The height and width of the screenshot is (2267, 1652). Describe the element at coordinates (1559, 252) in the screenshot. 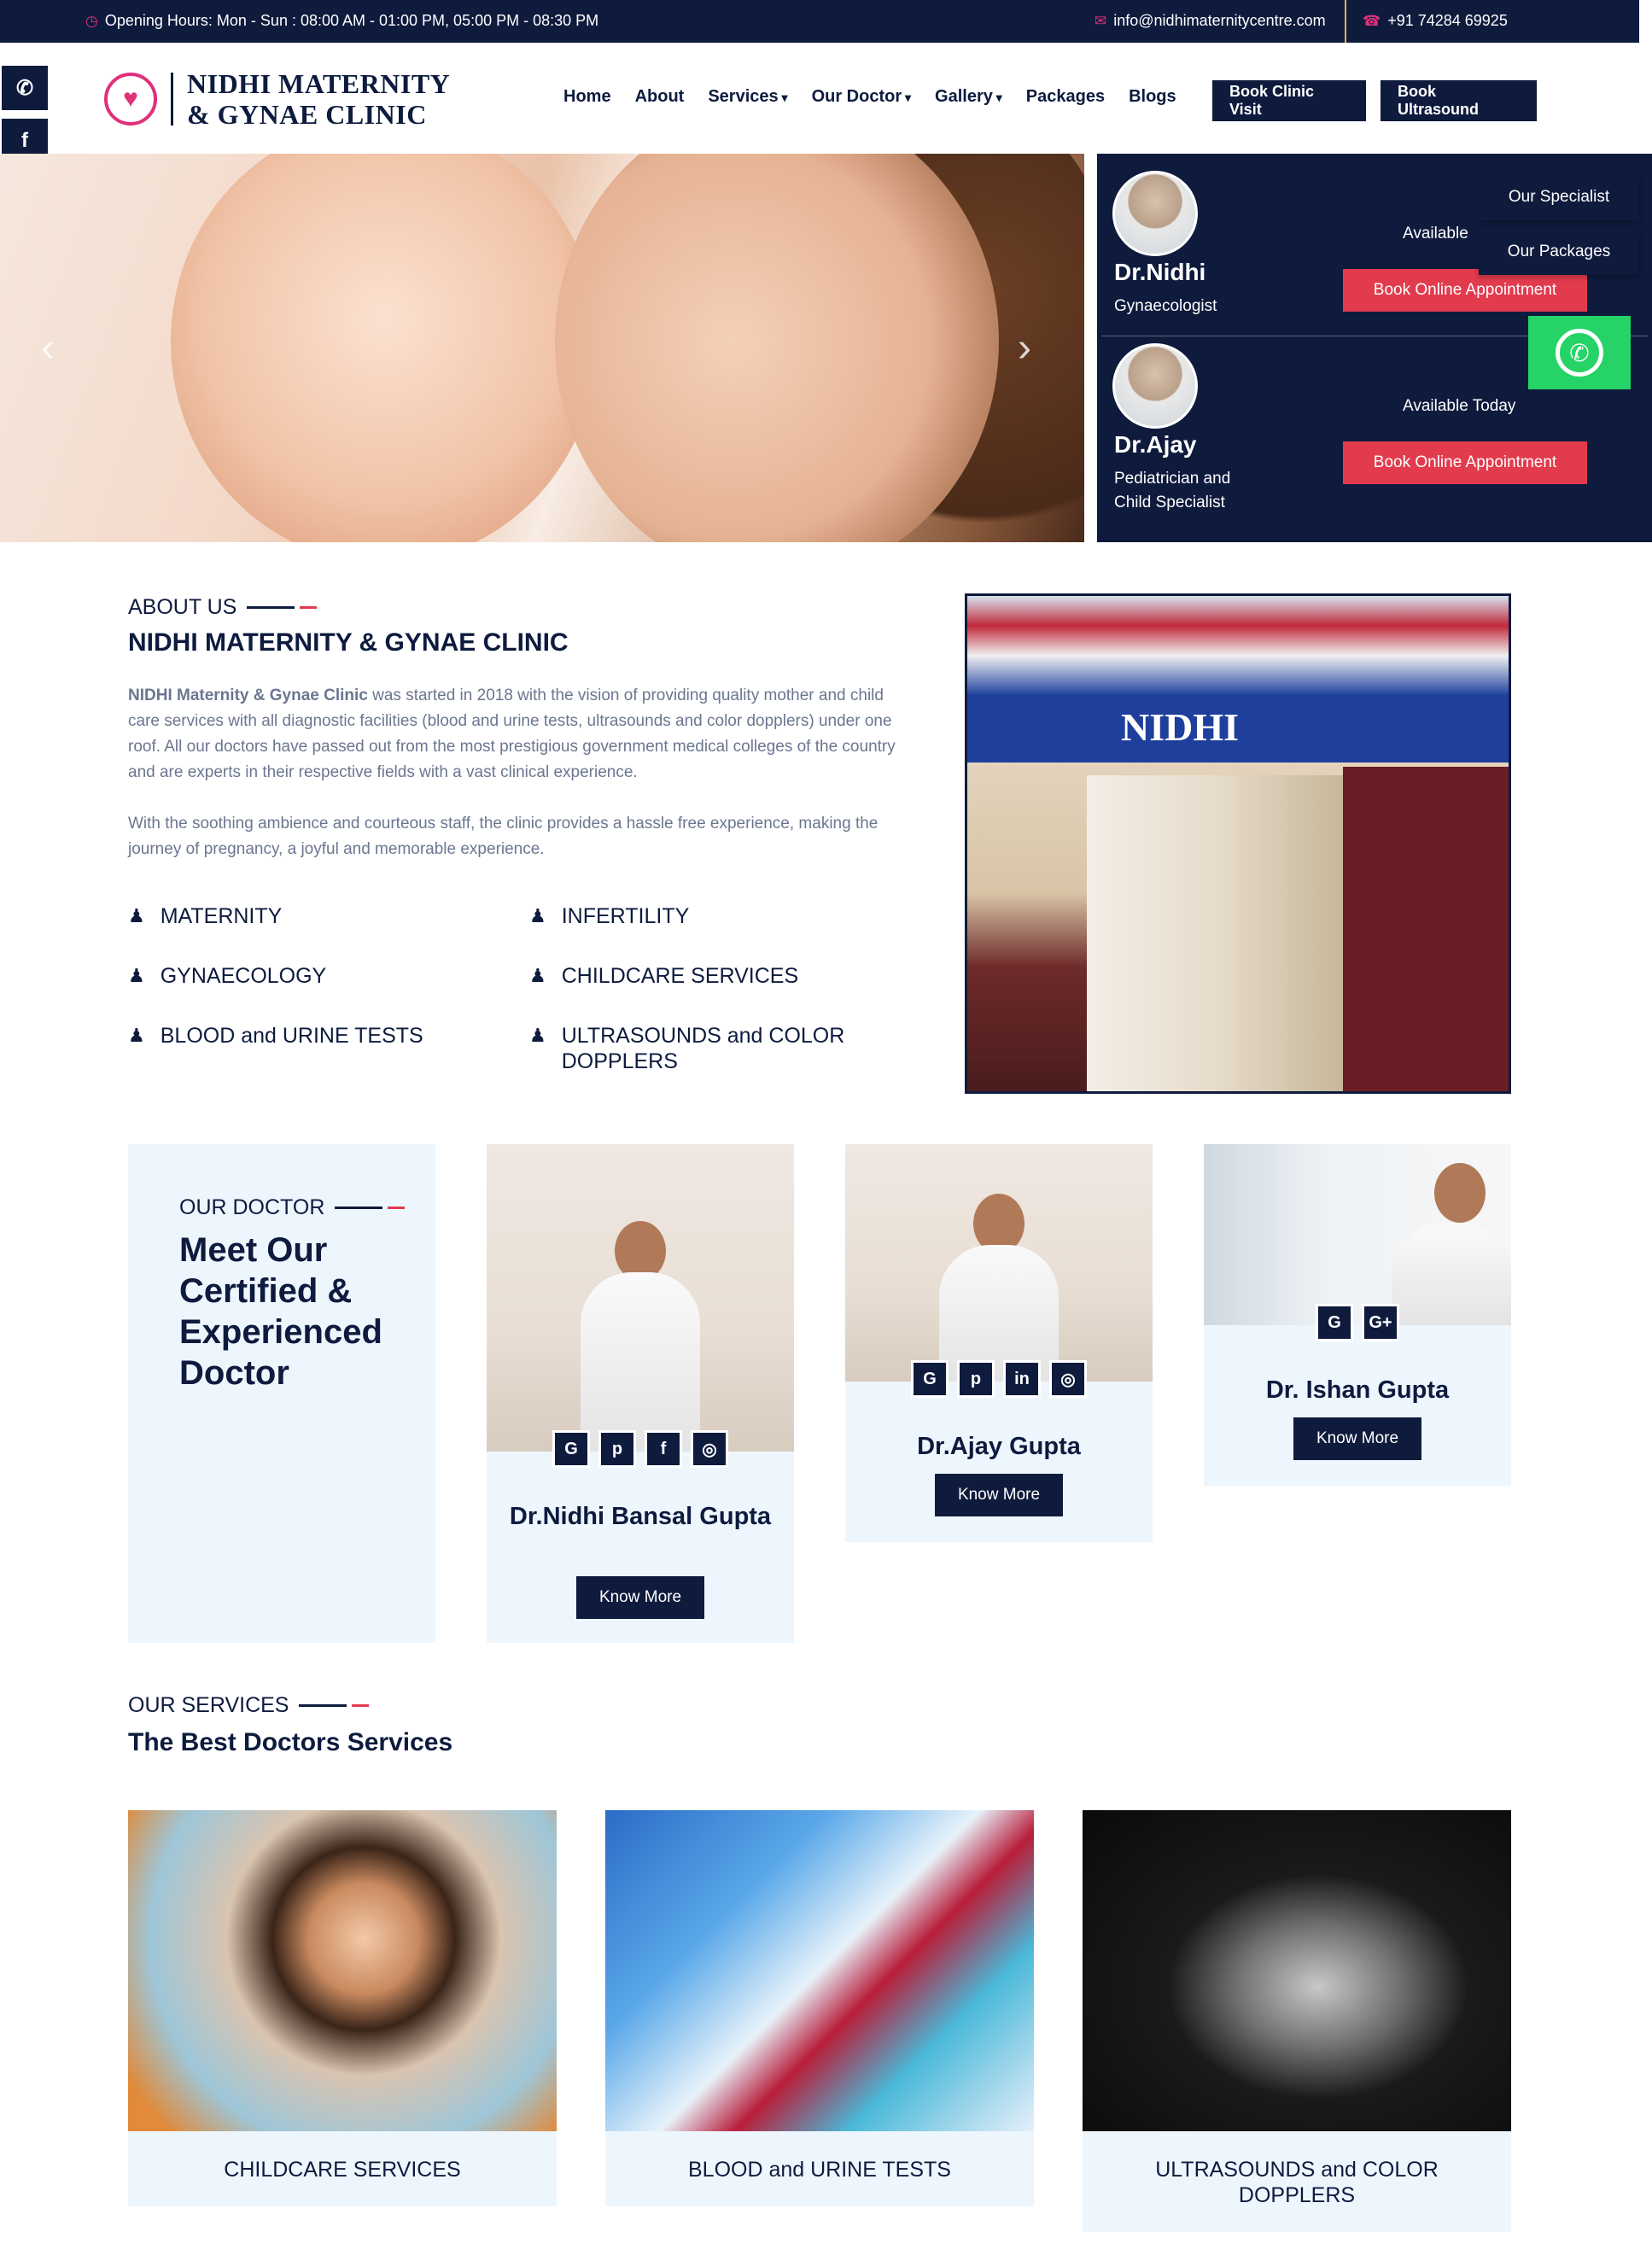

I see `our-packages-button: Our Packages` at that location.